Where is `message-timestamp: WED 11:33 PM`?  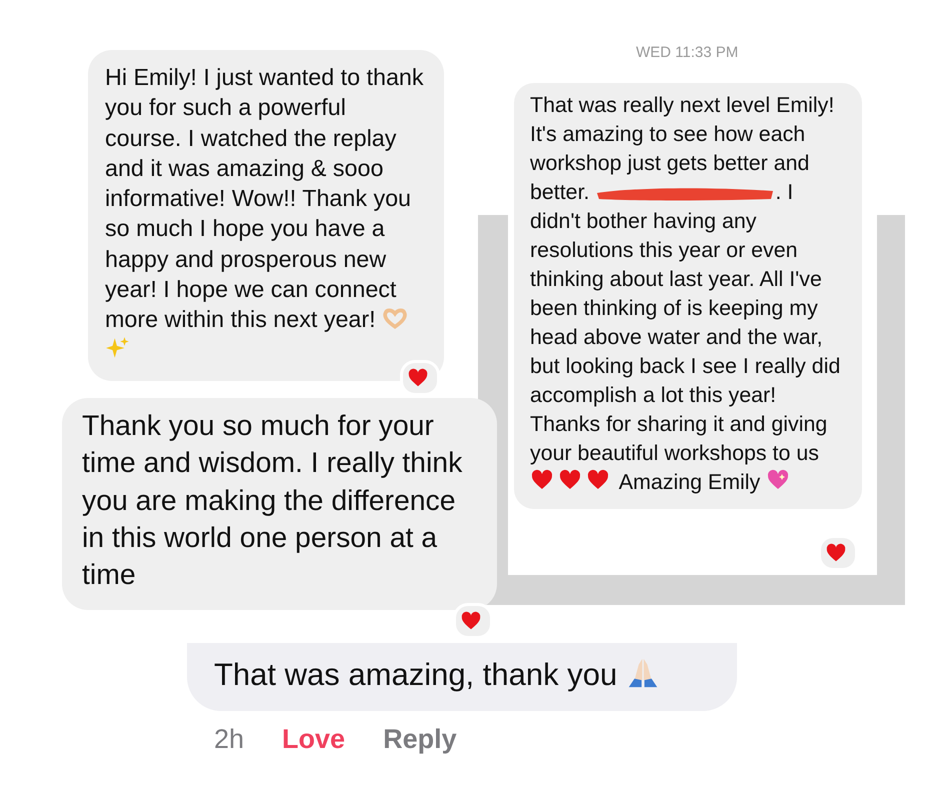
message-timestamp: WED 11:33 PM is located at coordinates (687, 52).